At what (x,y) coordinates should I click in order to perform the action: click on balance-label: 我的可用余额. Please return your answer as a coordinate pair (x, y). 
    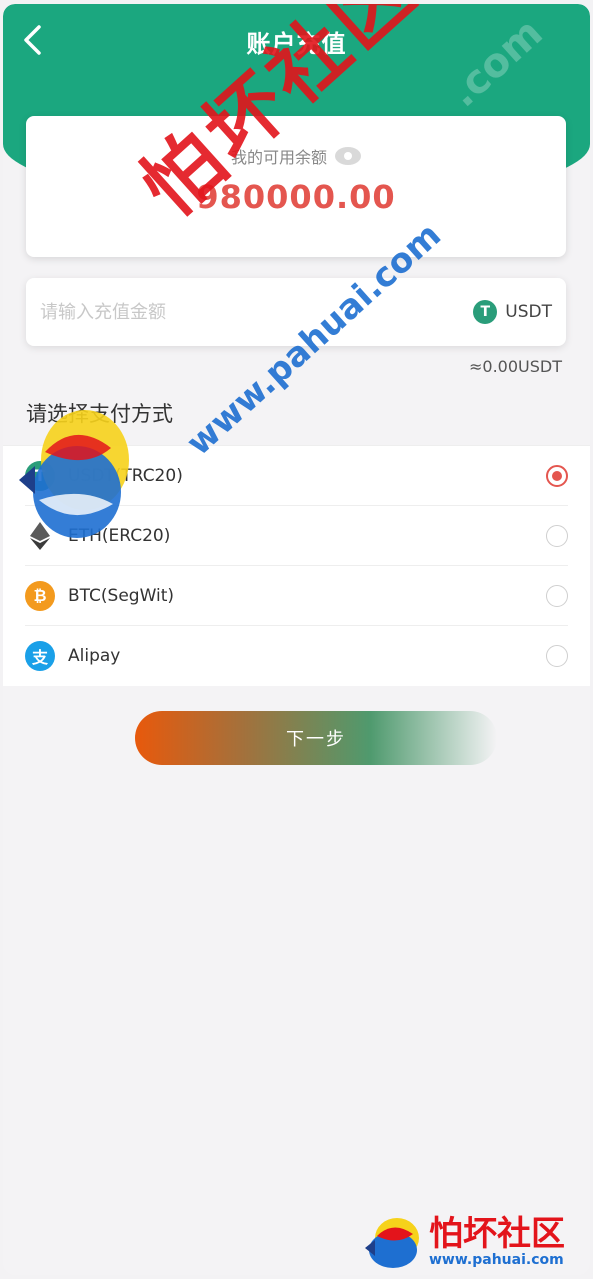
    Looking at the image, I should click on (278, 157).